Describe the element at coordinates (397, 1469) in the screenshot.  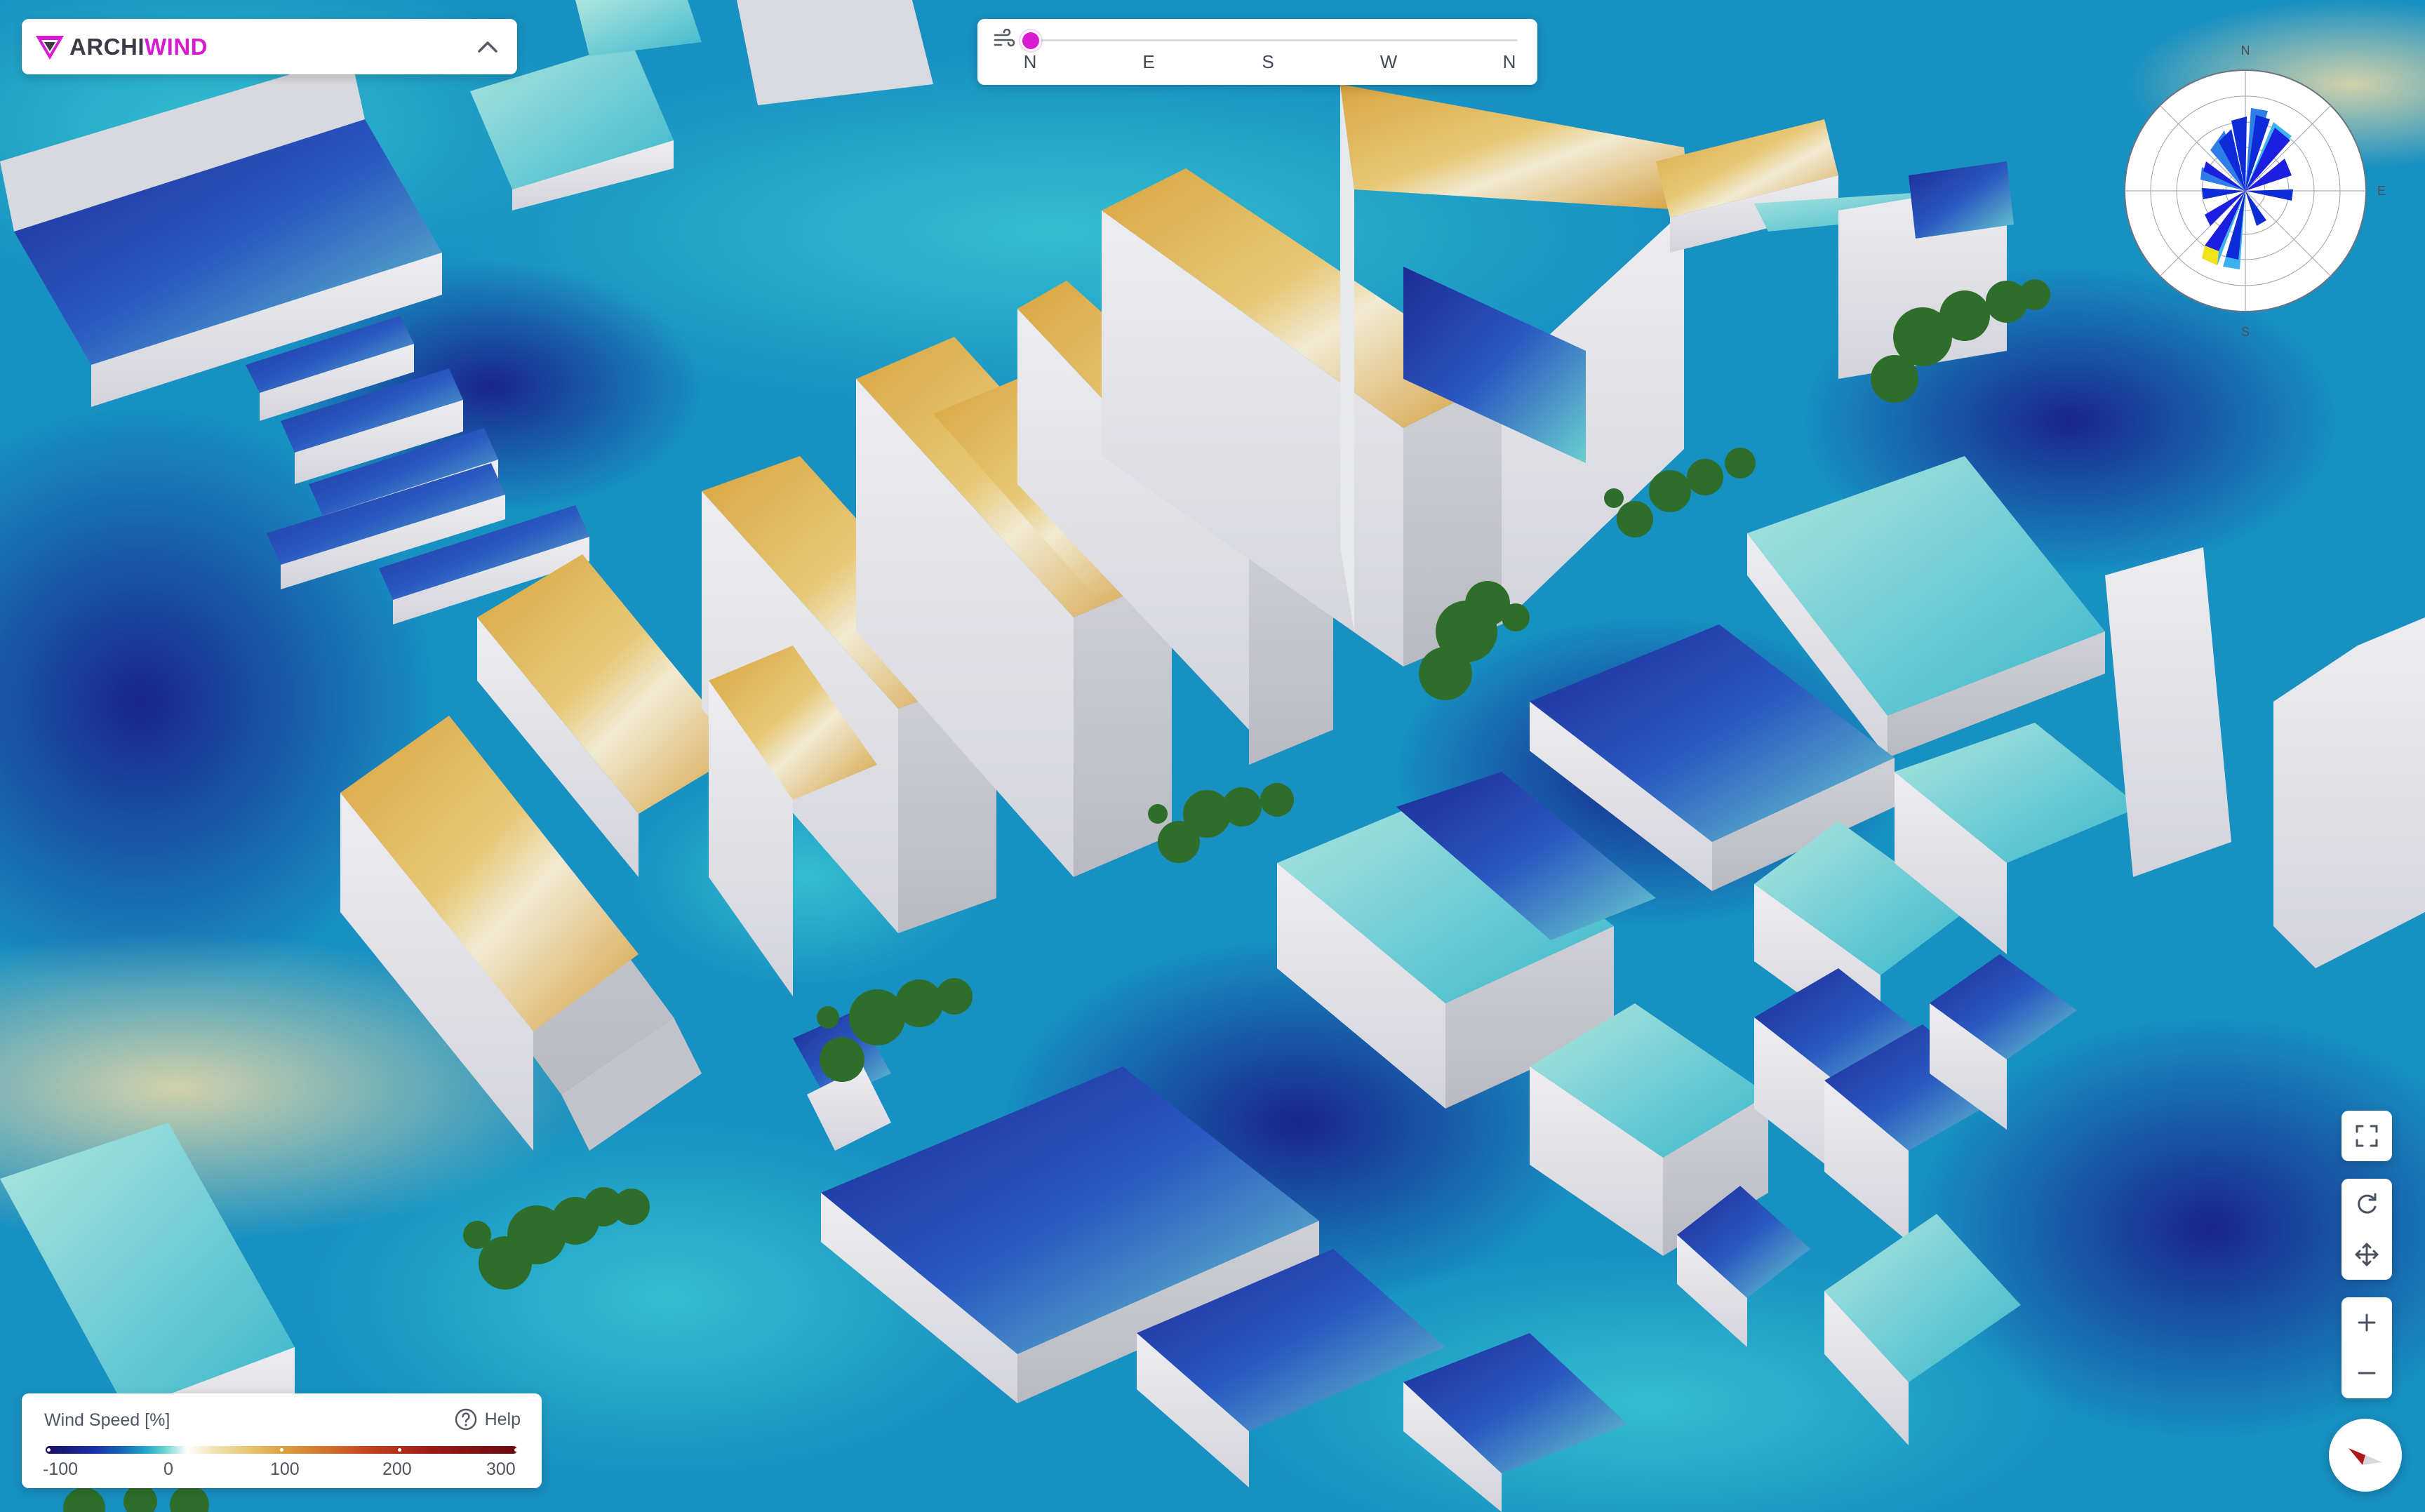
I see `legend-tick-label: 200` at that location.